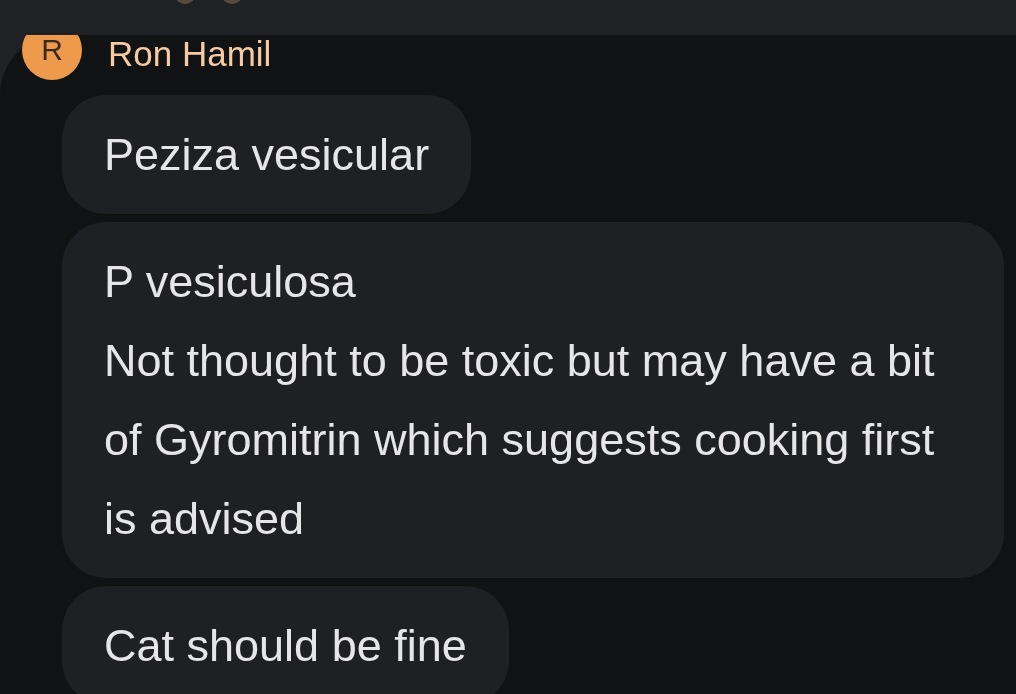  Describe the element at coordinates (285, 640) in the screenshot. I see `message-bubble: Cat should be fine` at that location.